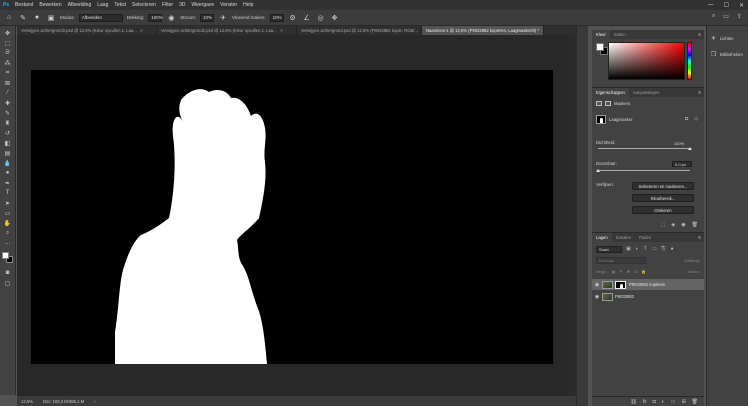 The width and height of the screenshot is (748, 406). What do you see at coordinates (713, 16) in the screenshot?
I see `search-icon: ⌕` at bounding box center [713, 16].